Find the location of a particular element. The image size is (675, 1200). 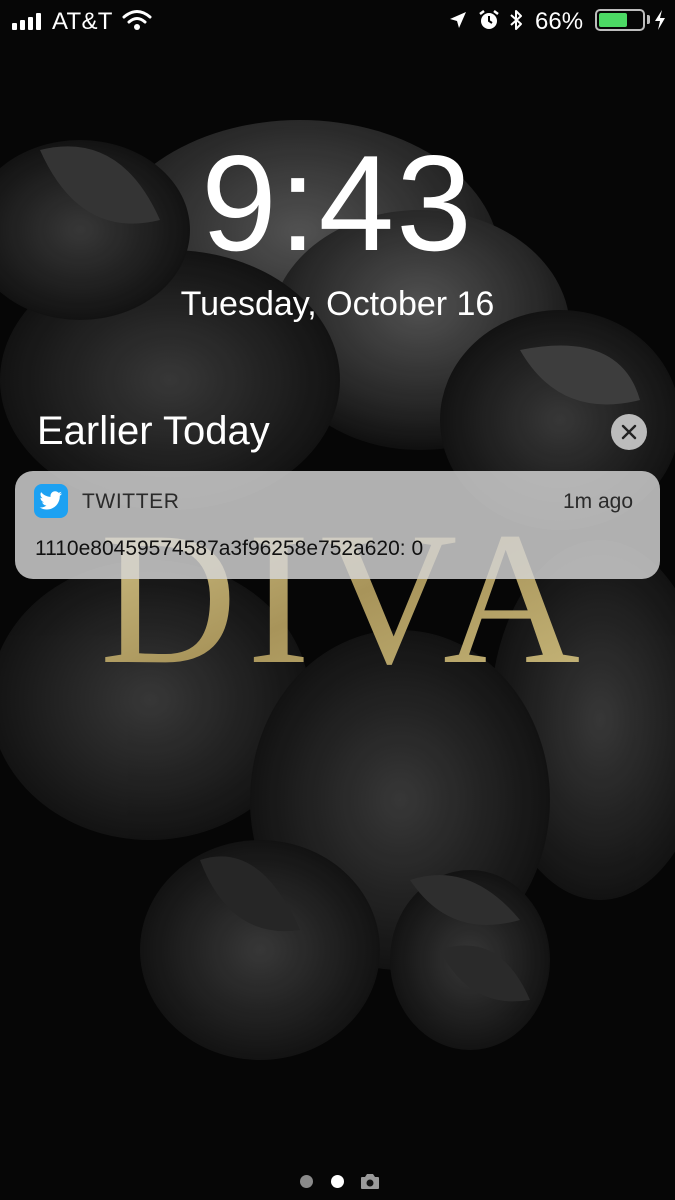

alarm-icon is located at coordinates (489, 19).